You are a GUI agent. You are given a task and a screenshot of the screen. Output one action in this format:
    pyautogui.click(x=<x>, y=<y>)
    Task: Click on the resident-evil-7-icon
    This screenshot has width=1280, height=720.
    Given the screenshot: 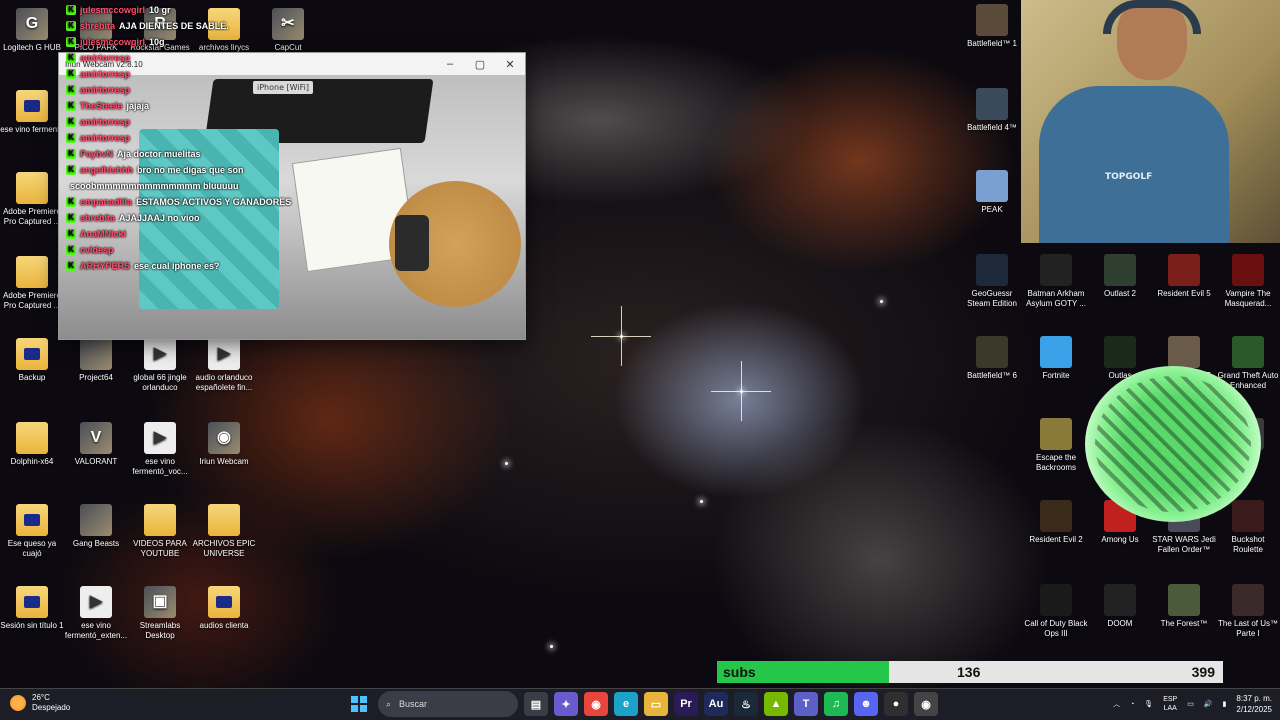 What is the action you would take?
    pyautogui.click(x=1184, y=352)
    